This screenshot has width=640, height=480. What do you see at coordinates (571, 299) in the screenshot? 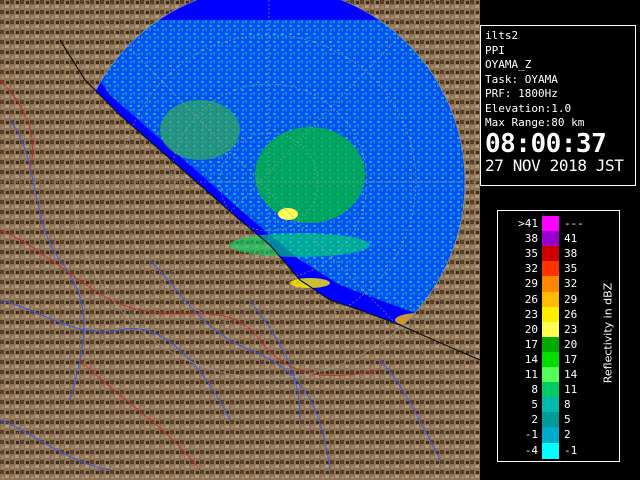
I see `legend-upper-bound: 29` at bounding box center [571, 299].